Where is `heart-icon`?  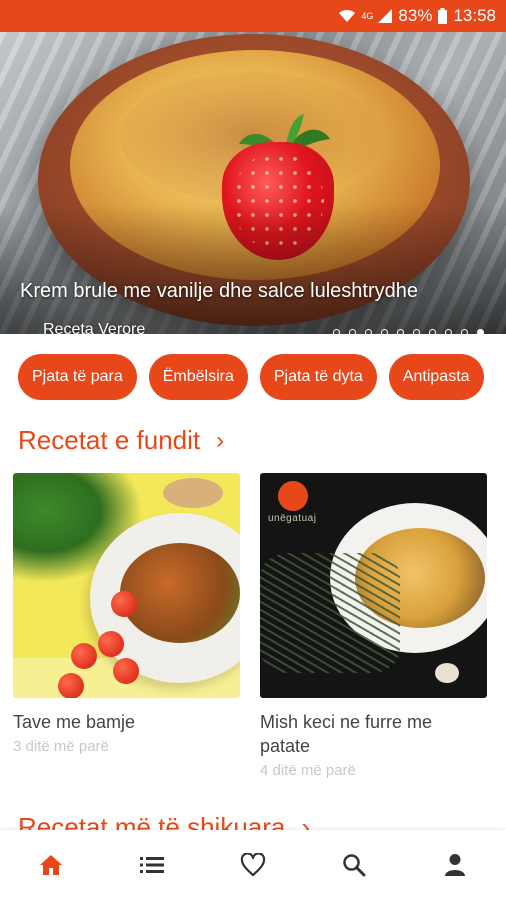 heart-icon is located at coordinates (253, 865).